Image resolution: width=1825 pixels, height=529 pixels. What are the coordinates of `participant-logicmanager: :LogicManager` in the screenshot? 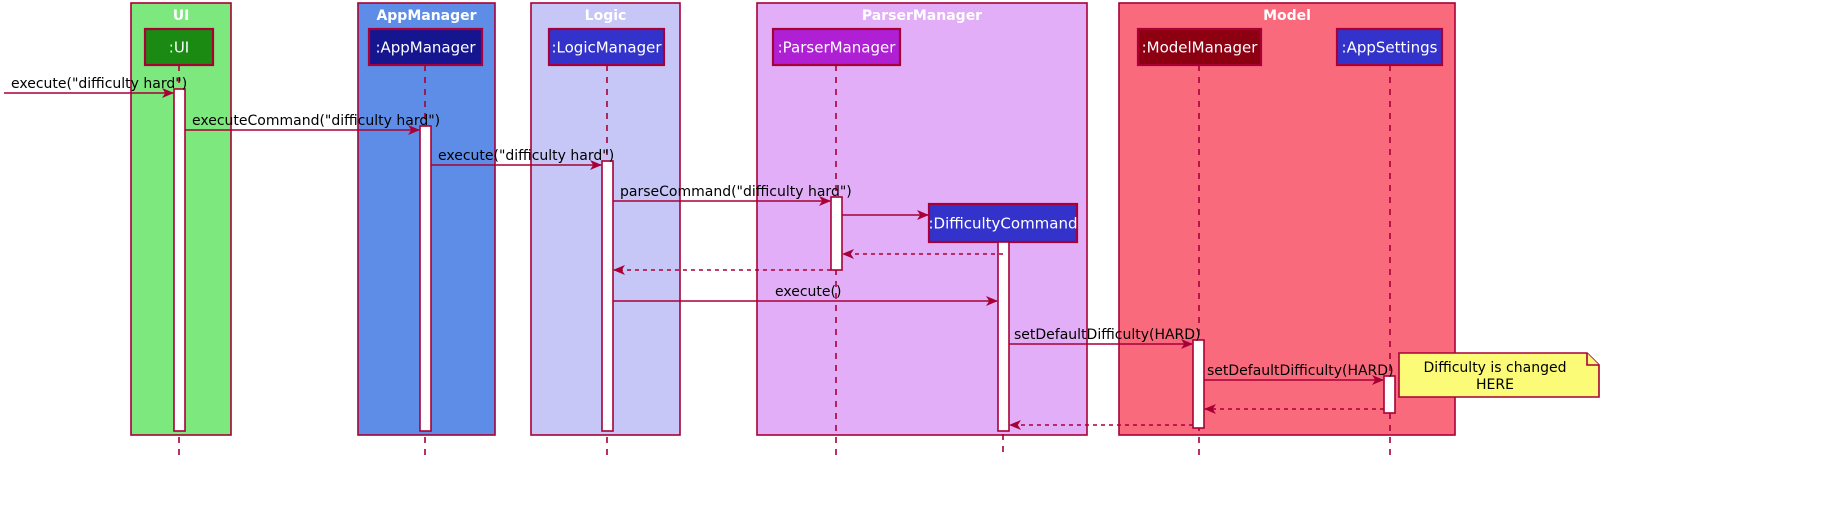 It's located at (606, 47).